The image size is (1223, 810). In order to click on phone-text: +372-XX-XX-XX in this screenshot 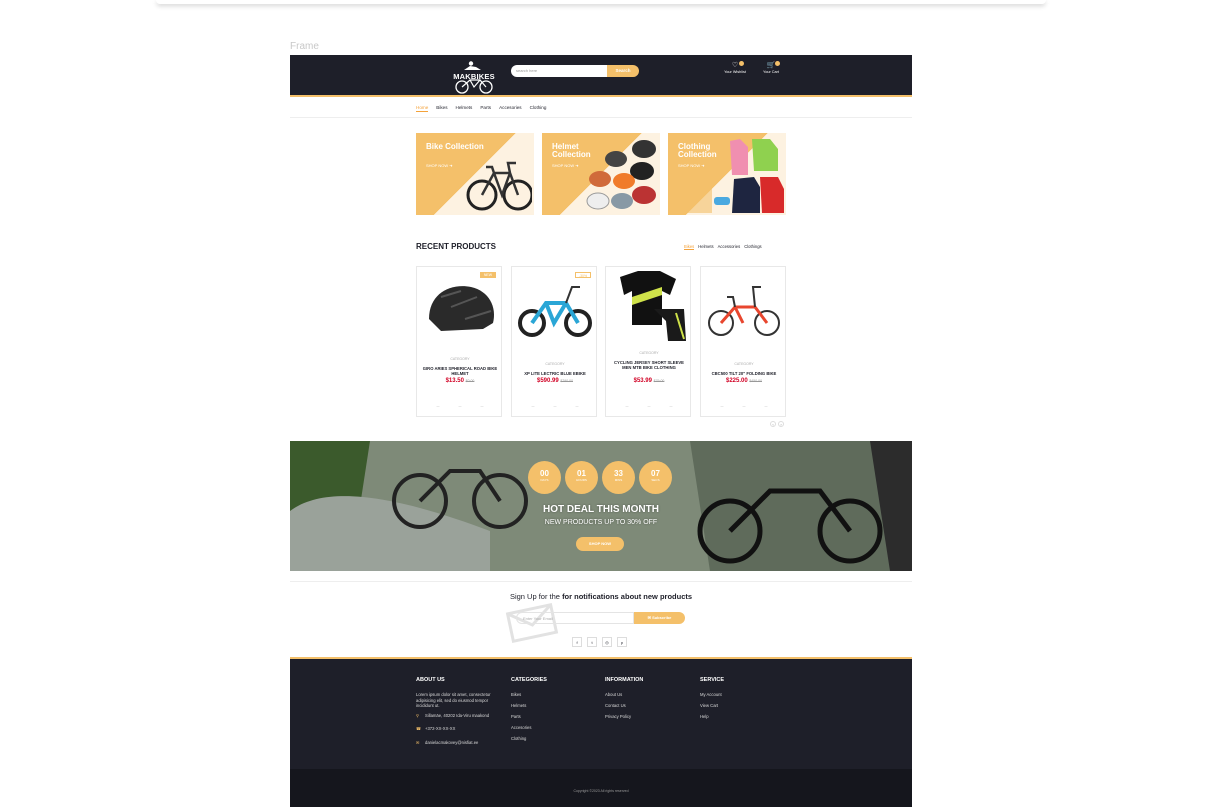, I will do `click(440, 728)`.